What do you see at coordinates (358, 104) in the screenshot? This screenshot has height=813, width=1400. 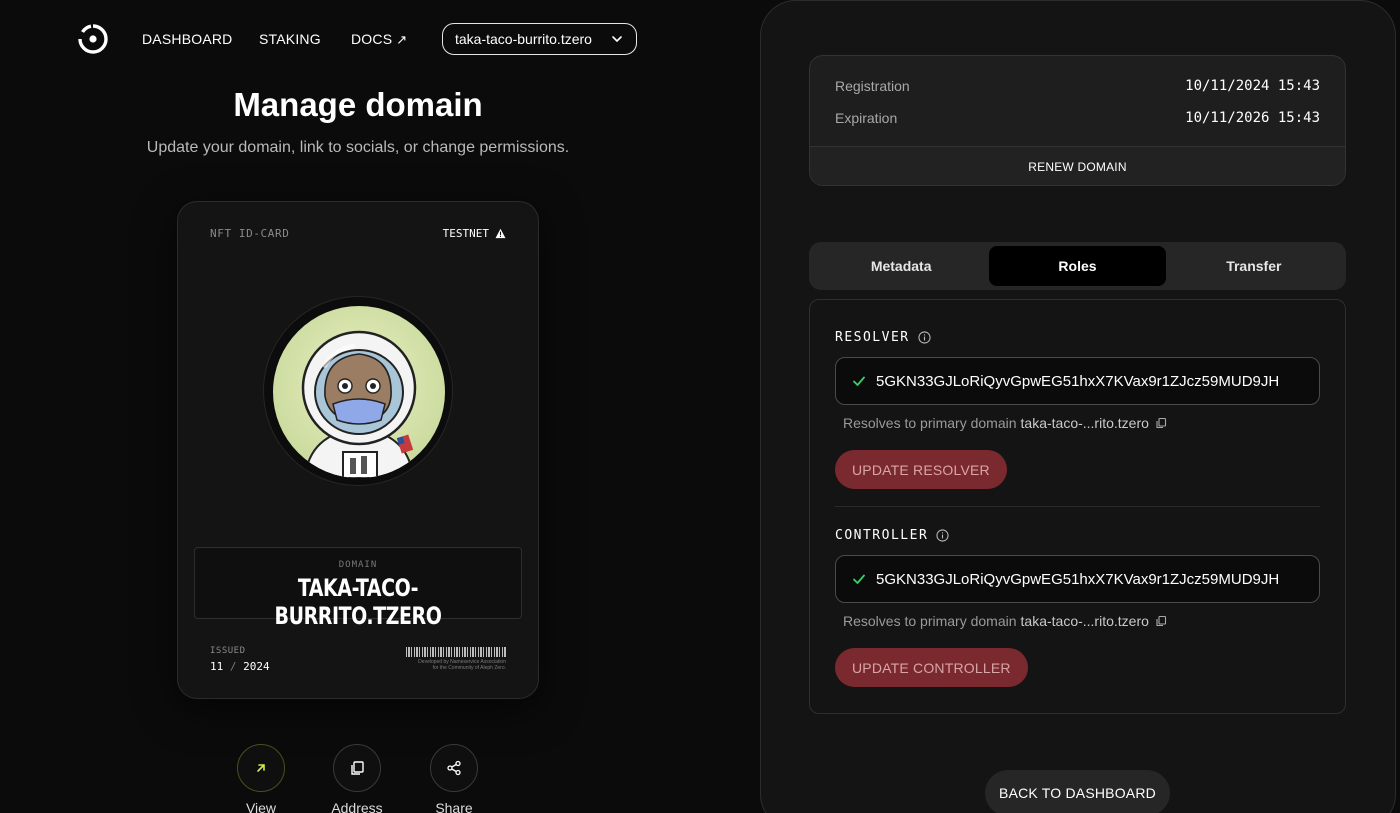 I see `page-title: Manage domain` at bounding box center [358, 104].